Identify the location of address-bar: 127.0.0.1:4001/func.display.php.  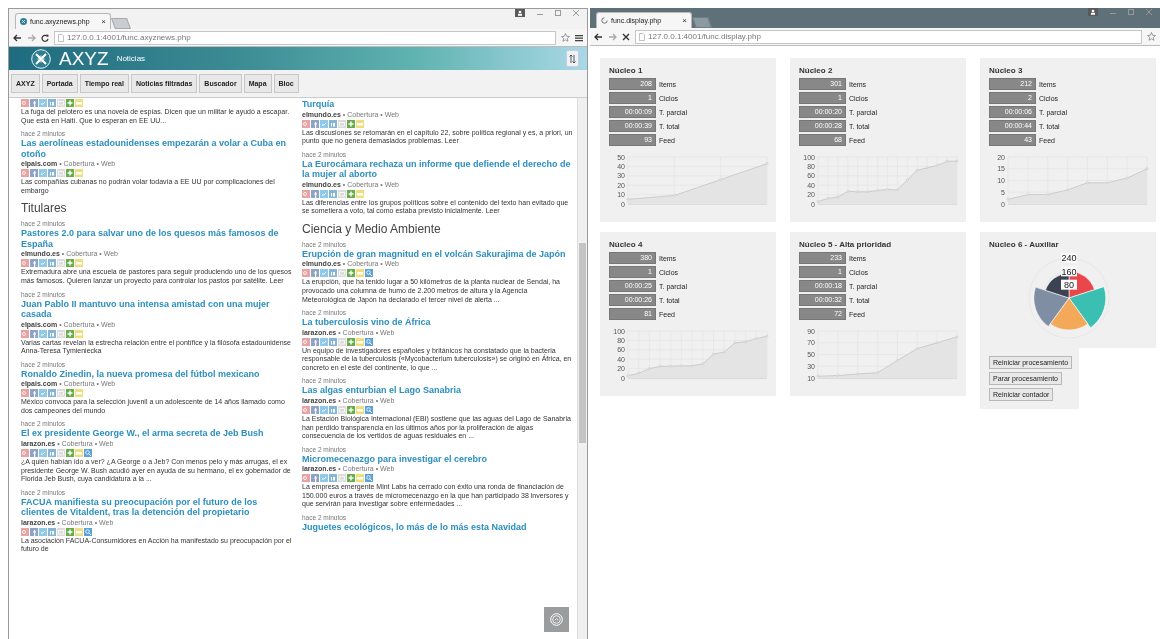
(888, 36).